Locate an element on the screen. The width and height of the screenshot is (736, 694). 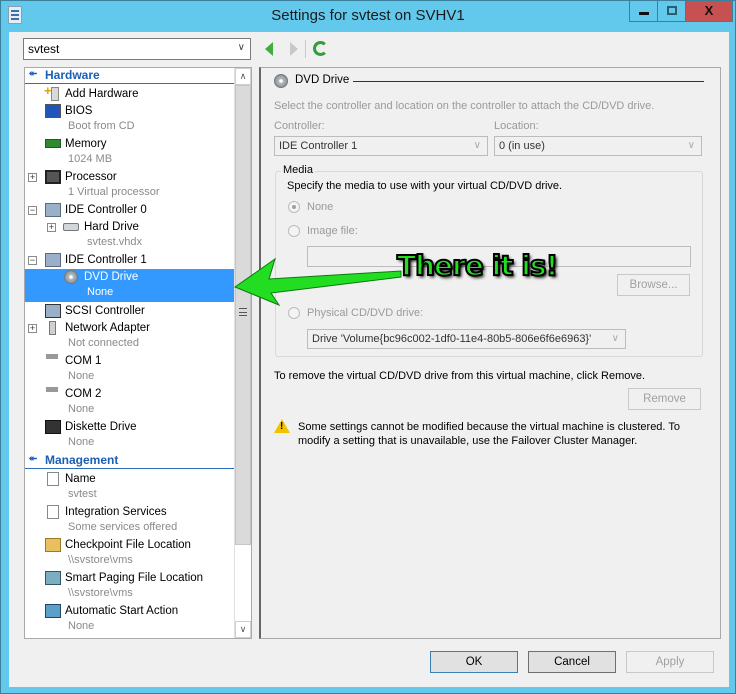
group-title: DVD Drive is located at coordinates (322, 80).